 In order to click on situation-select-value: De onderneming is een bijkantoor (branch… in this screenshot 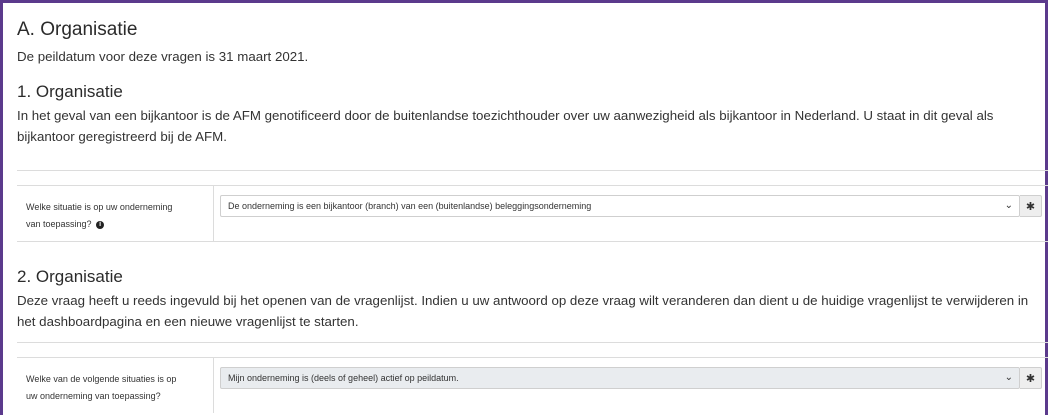, I will do `click(410, 206)`.